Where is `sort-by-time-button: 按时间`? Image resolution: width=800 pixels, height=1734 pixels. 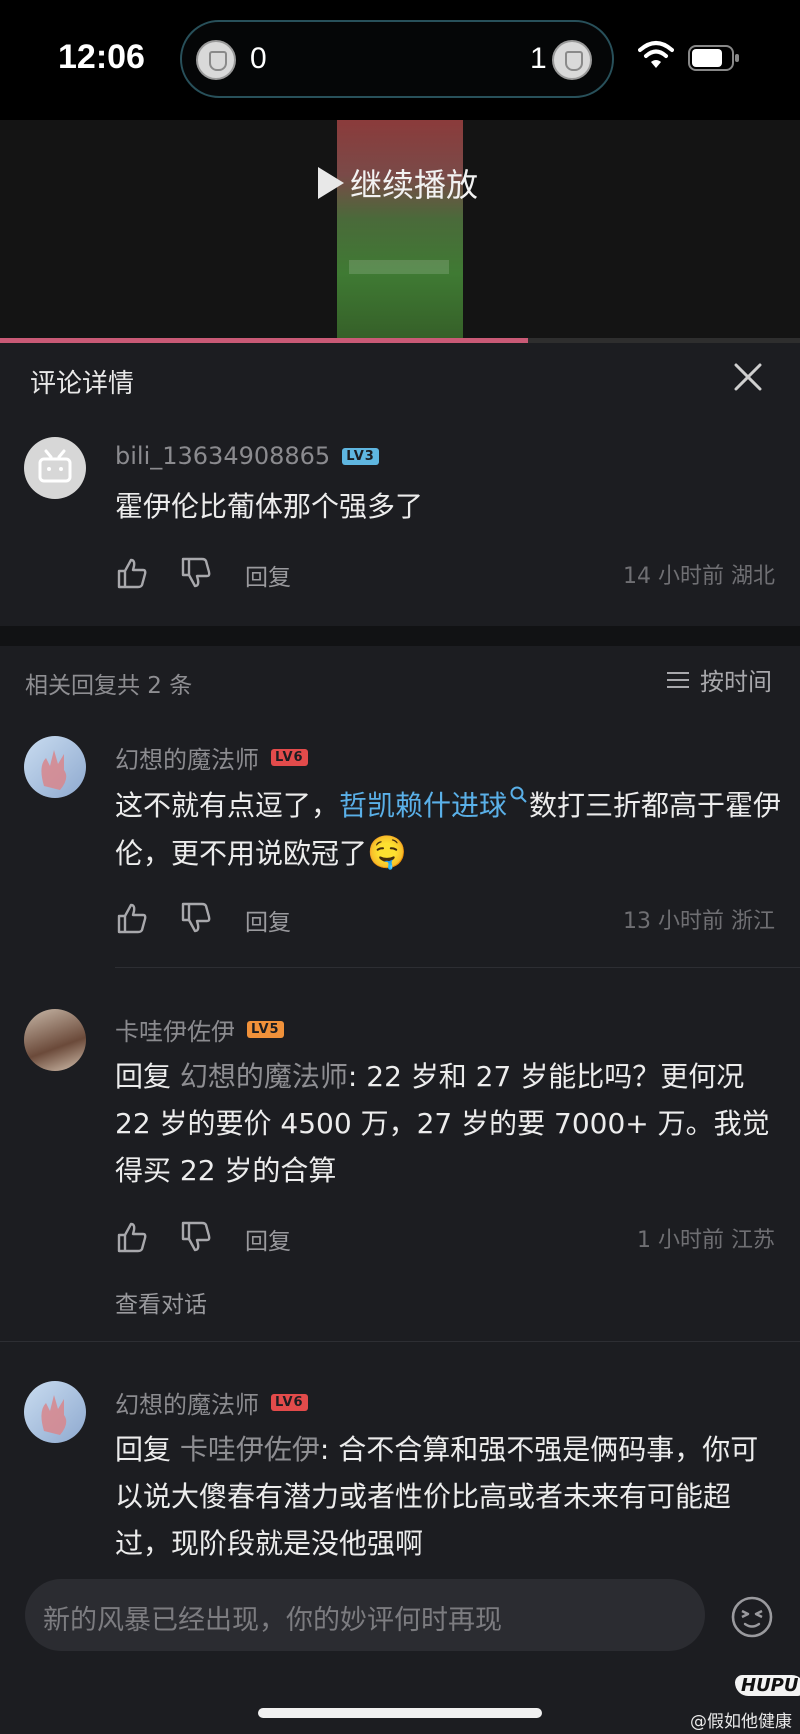 sort-by-time-button: 按时间 is located at coordinates (719, 679).